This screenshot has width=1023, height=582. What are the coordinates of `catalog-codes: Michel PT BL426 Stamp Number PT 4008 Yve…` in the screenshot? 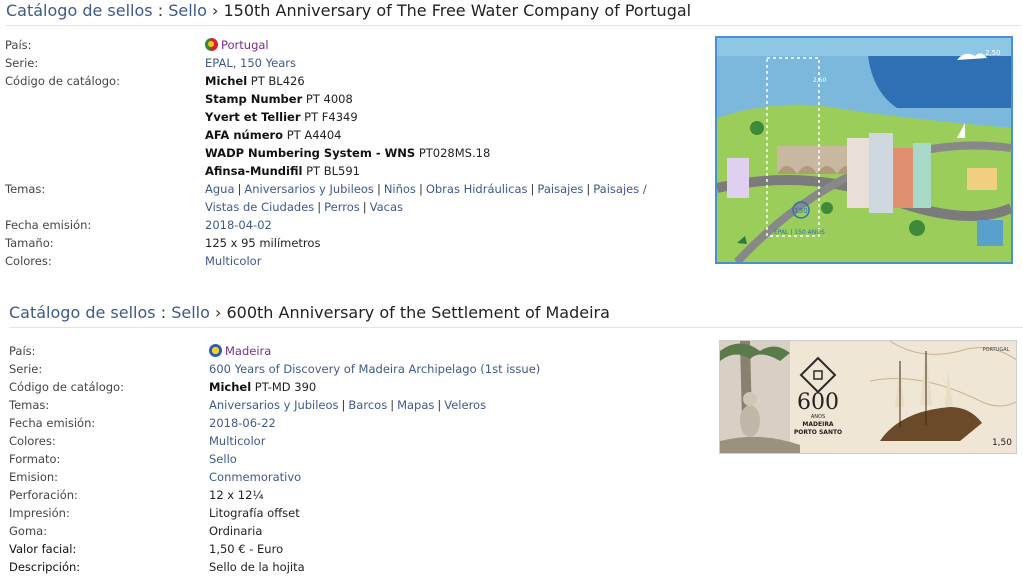 It's located at (455, 126).